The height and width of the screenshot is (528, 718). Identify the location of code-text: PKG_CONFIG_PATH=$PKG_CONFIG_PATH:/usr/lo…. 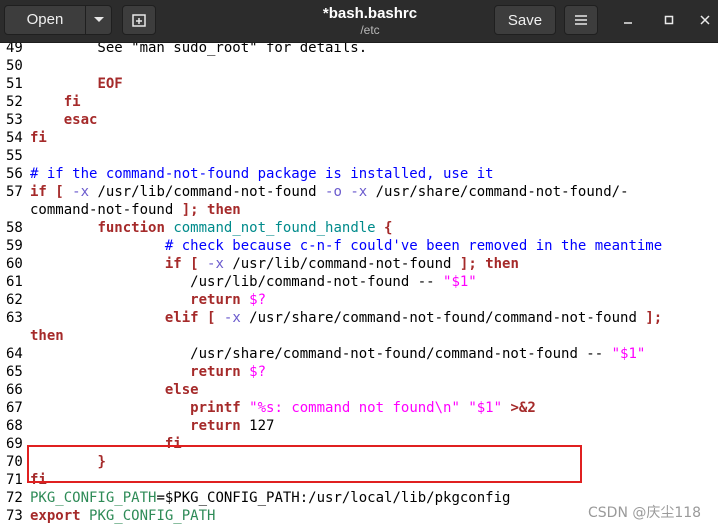
(270, 498).